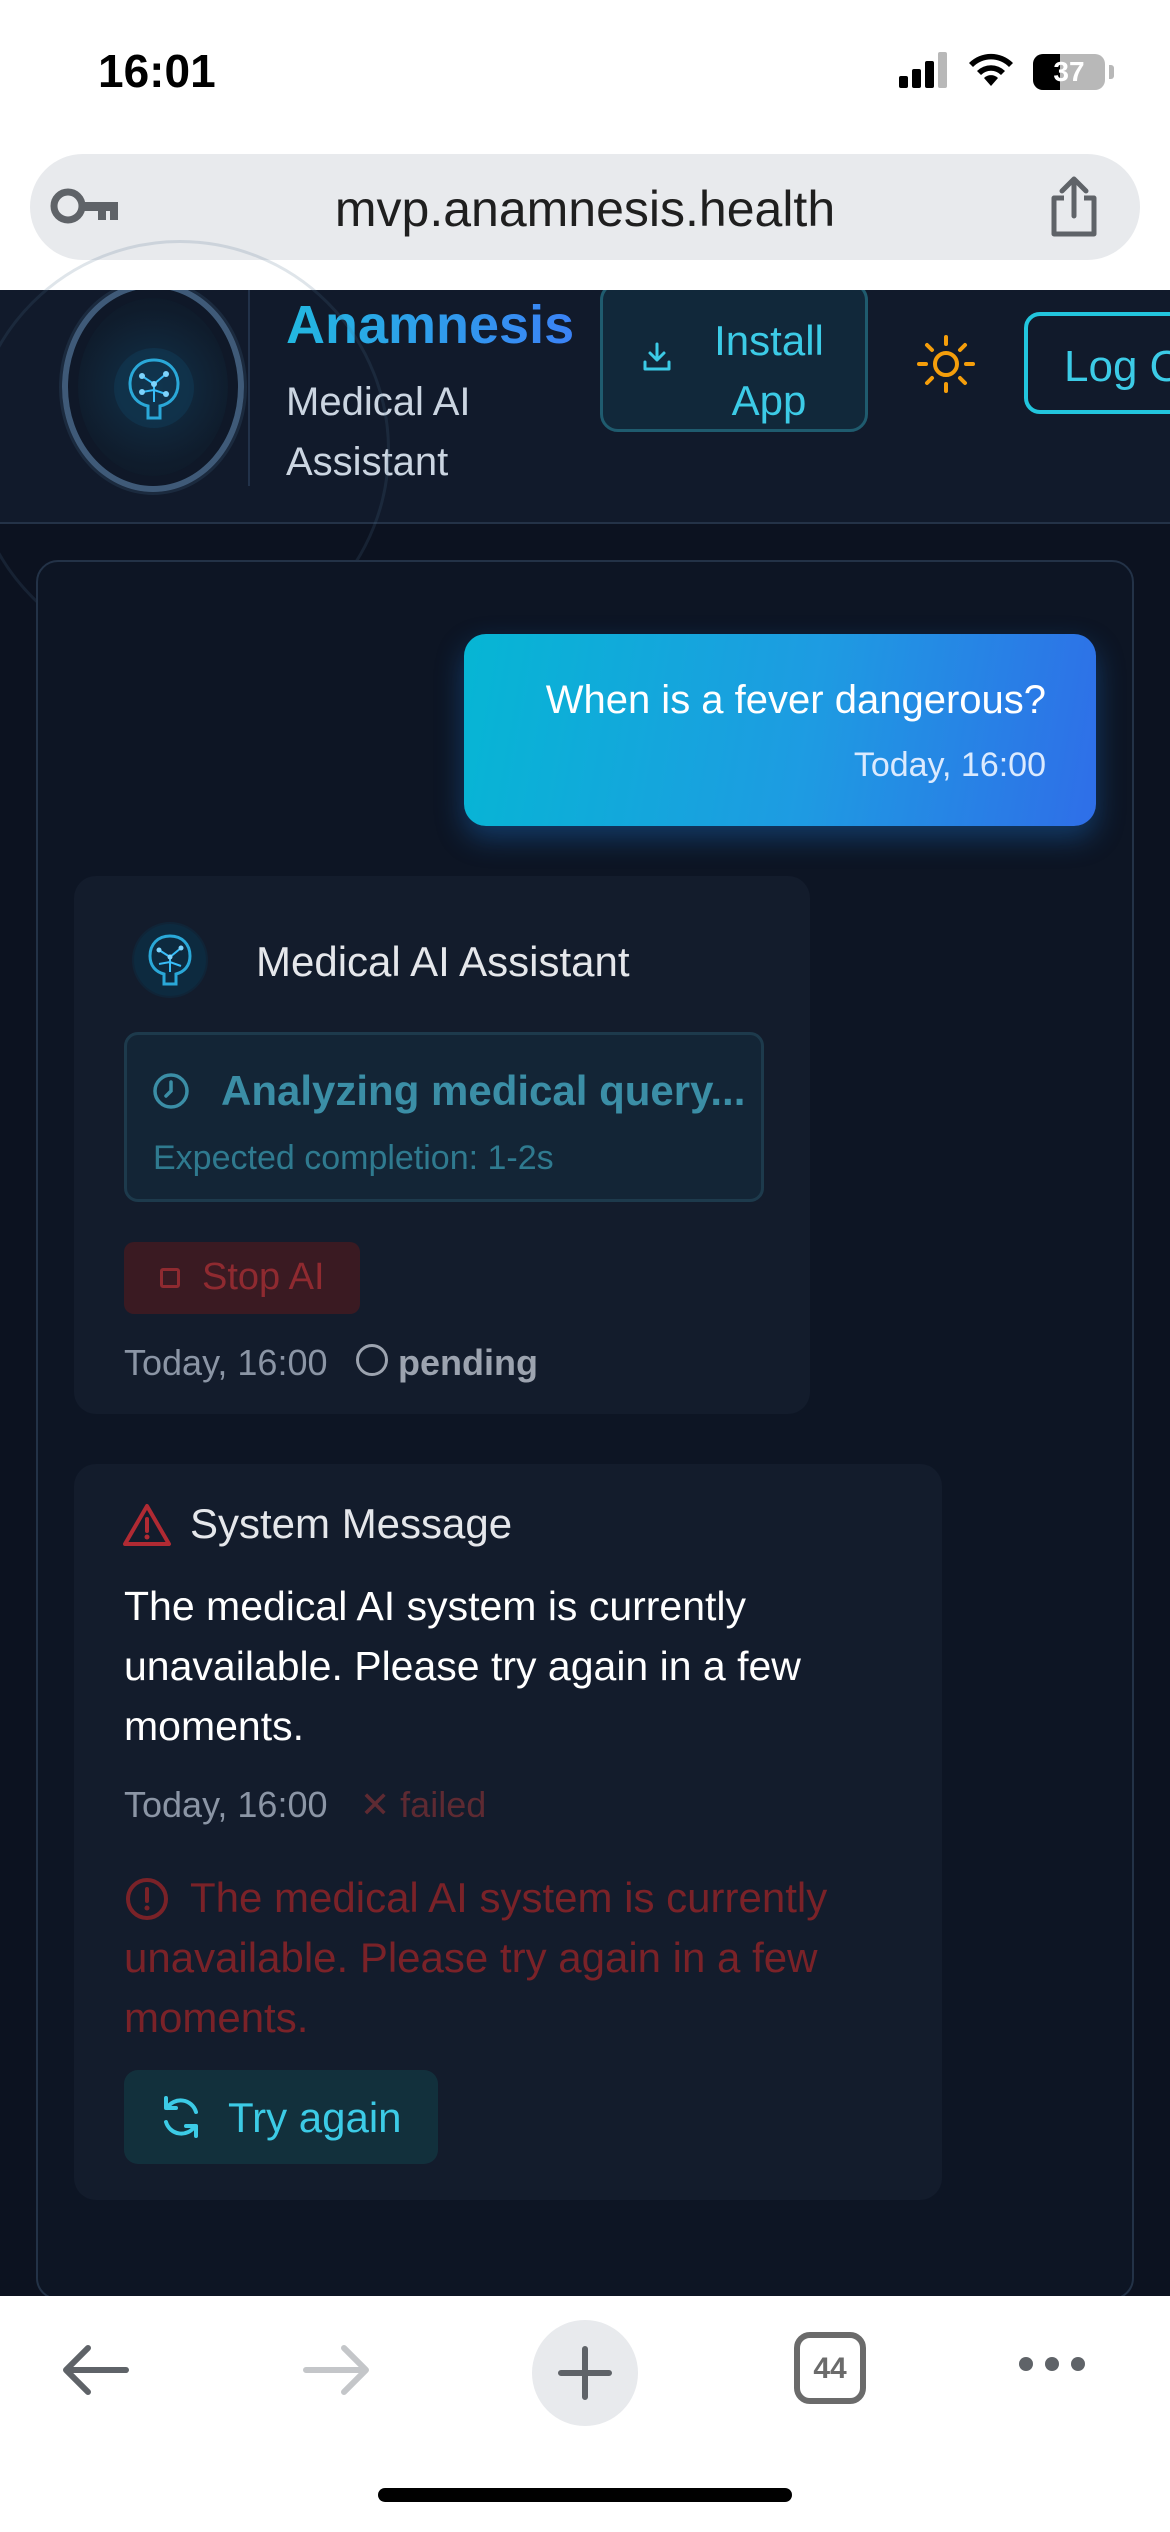  What do you see at coordinates (263, 1277) in the screenshot?
I see `stop-ai-label: Stop AI` at bounding box center [263, 1277].